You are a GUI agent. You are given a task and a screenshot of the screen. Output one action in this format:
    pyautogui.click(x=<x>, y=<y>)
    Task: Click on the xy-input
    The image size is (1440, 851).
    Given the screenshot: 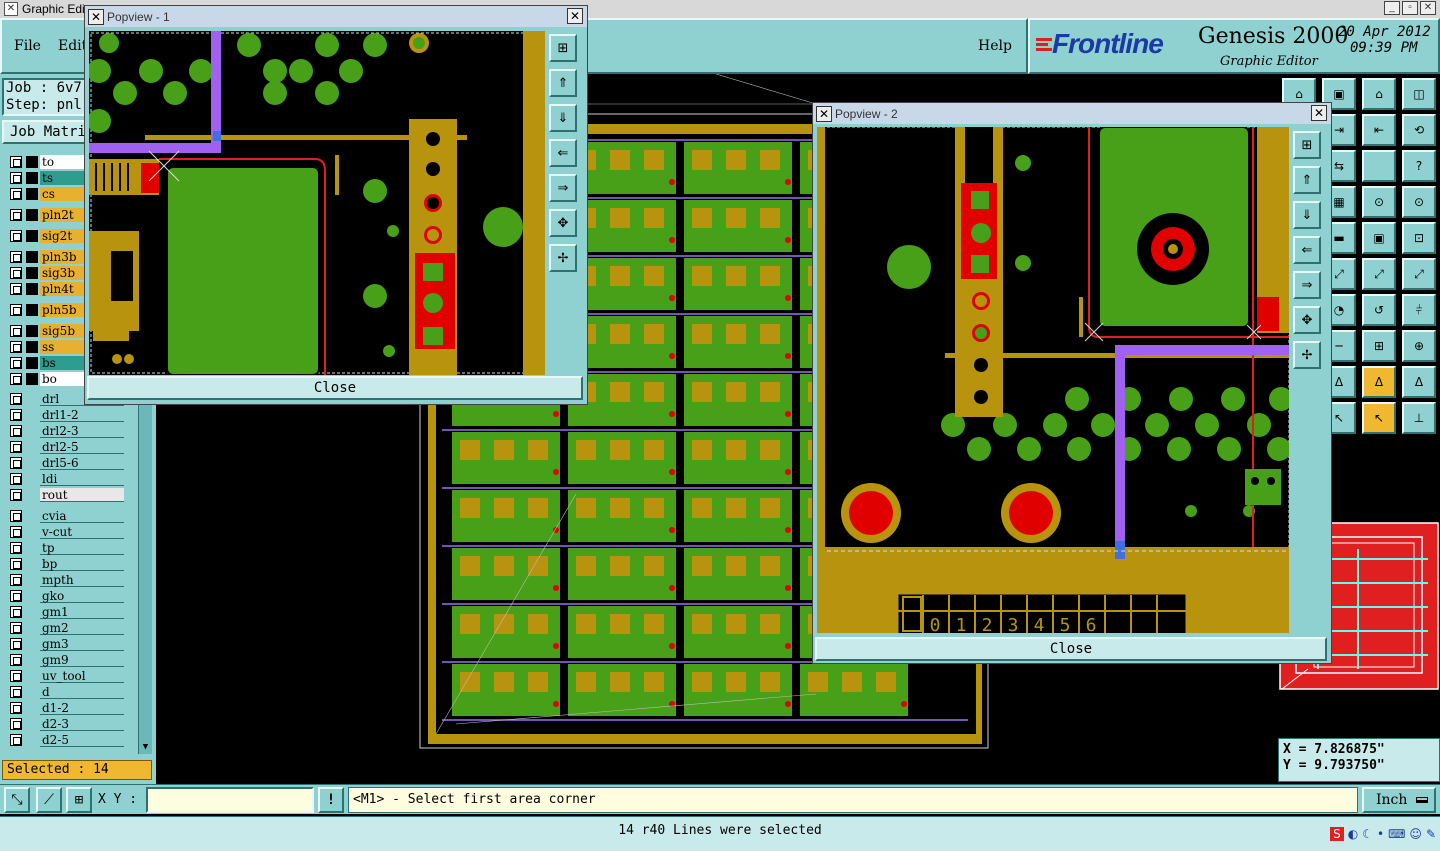 What is the action you would take?
    pyautogui.click(x=230, y=800)
    